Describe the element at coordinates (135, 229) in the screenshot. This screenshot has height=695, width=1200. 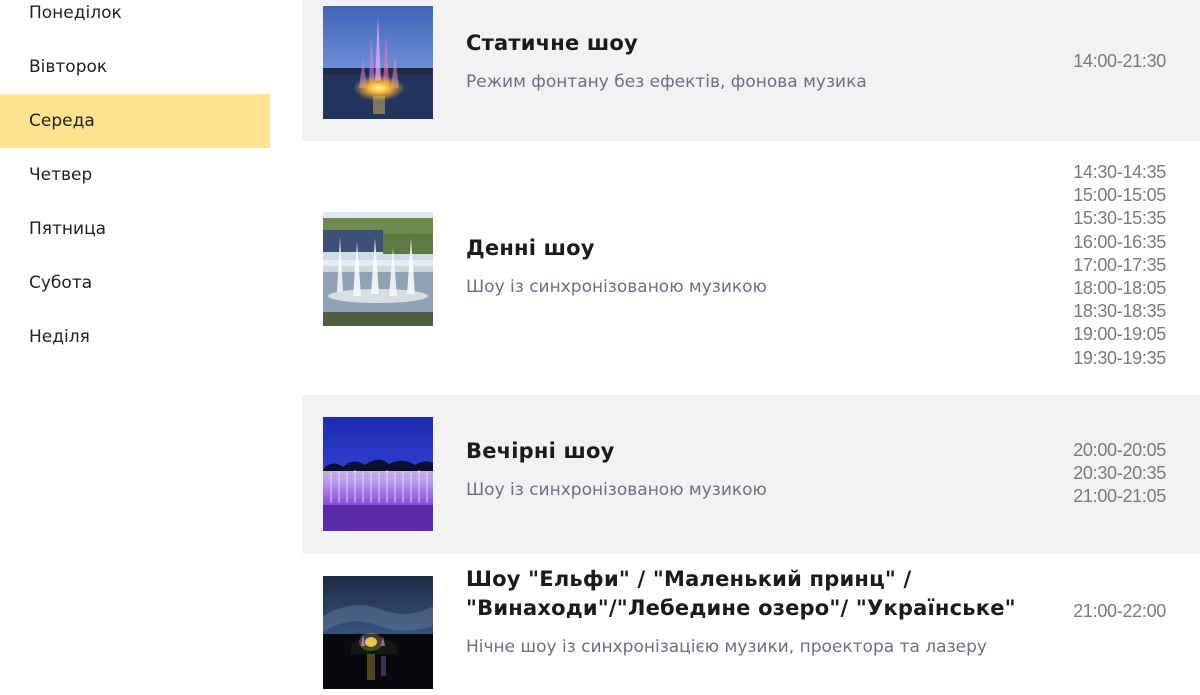
I see `day-item-friday: Пятница` at that location.